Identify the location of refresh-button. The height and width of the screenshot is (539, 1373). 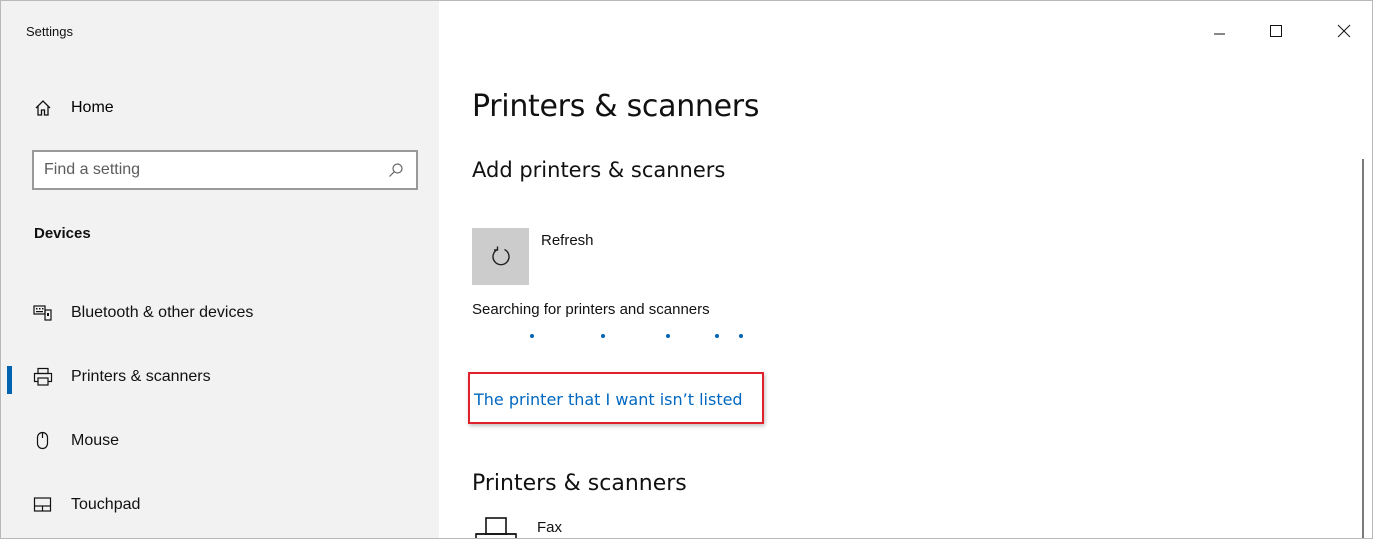
(500, 256).